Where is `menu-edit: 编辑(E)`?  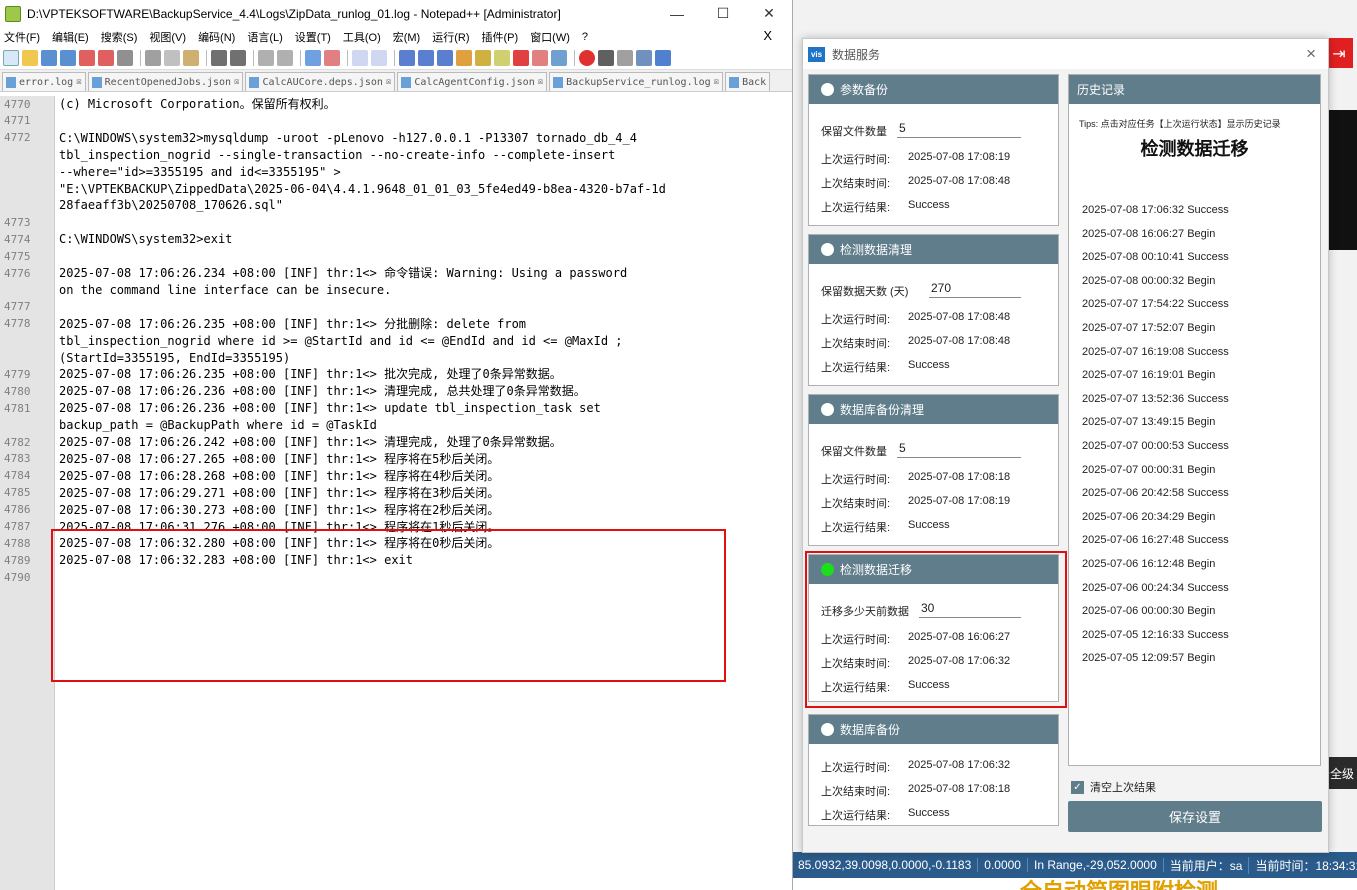 menu-edit: 编辑(E) is located at coordinates (70, 37).